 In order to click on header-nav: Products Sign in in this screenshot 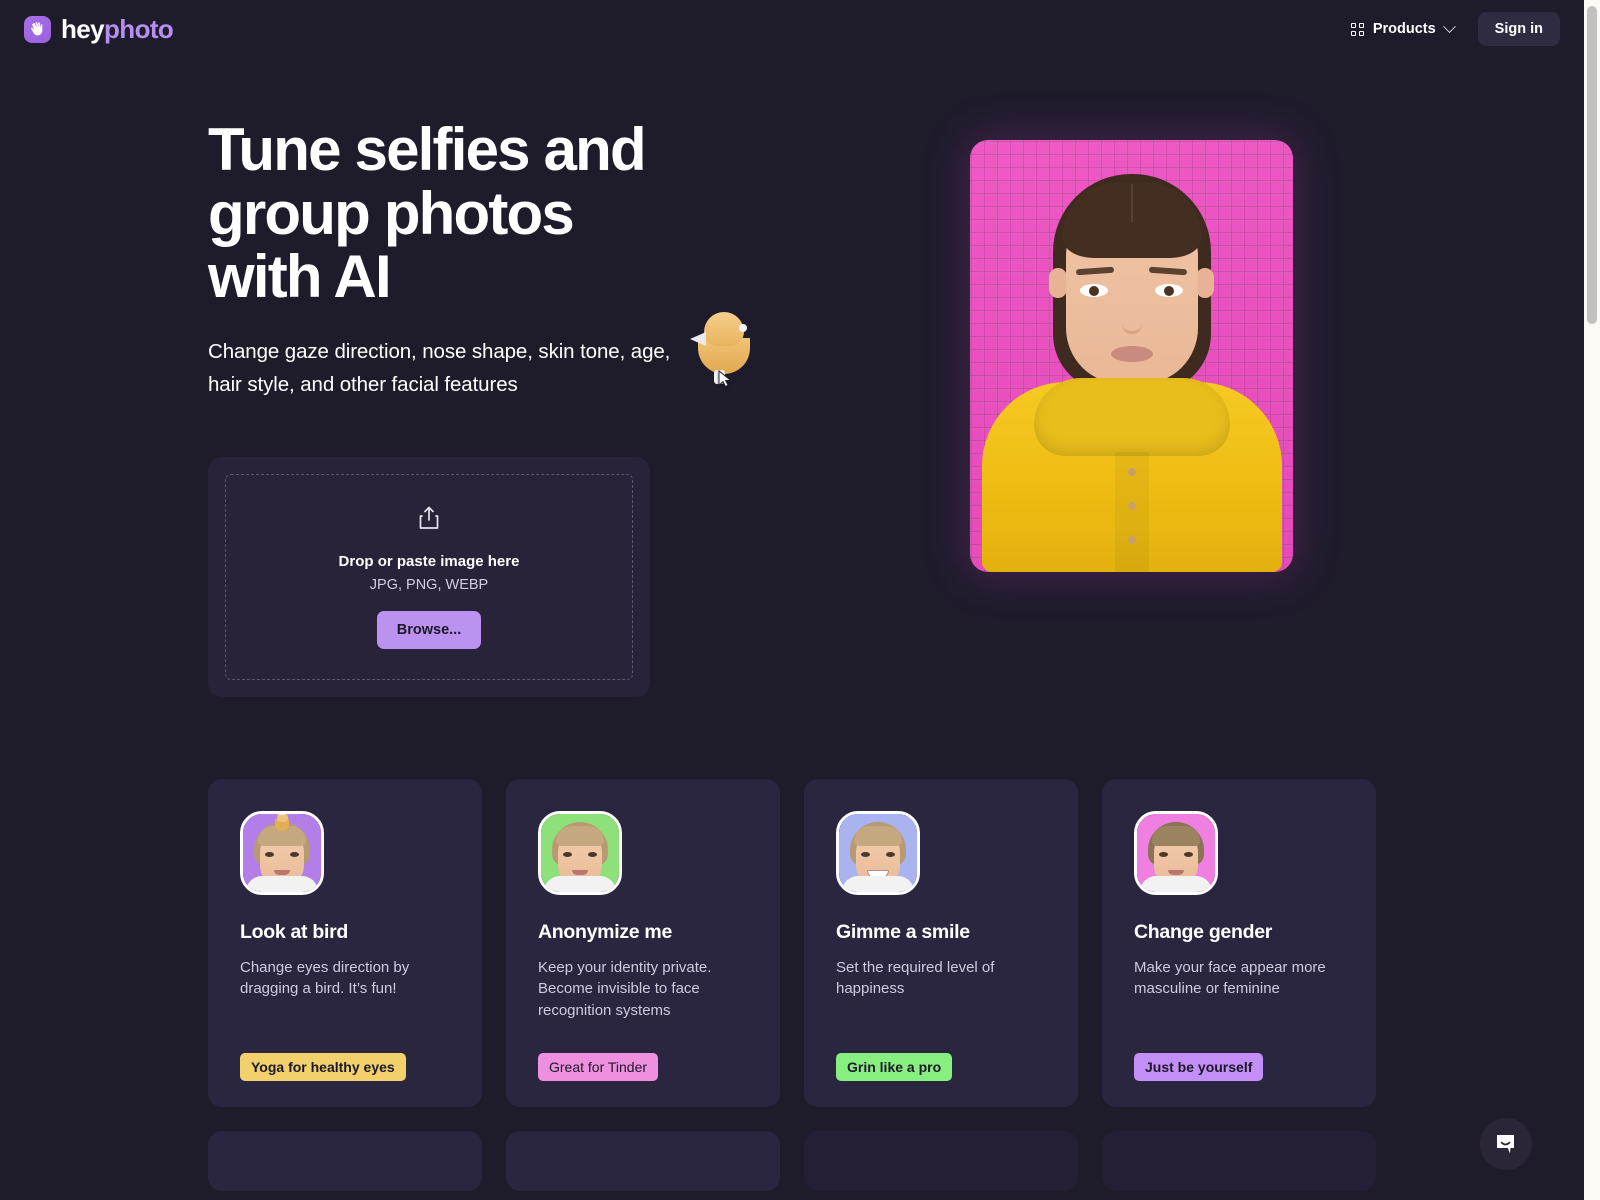, I will do `click(1449, 29)`.